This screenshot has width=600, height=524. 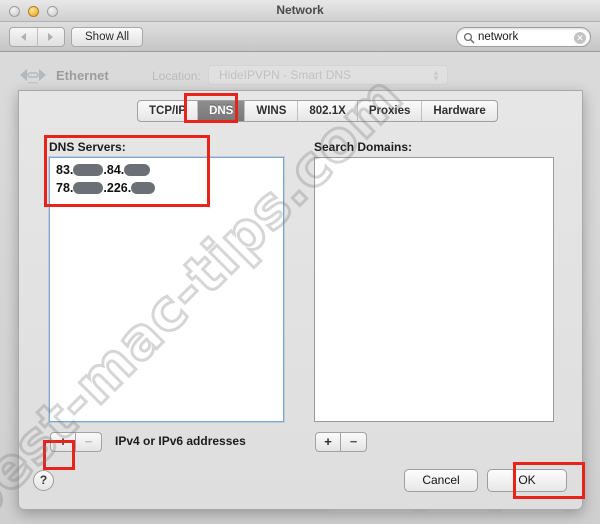 What do you see at coordinates (390, 111) in the screenshot?
I see `tab-proxies: Proxies` at bounding box center [390, 111].